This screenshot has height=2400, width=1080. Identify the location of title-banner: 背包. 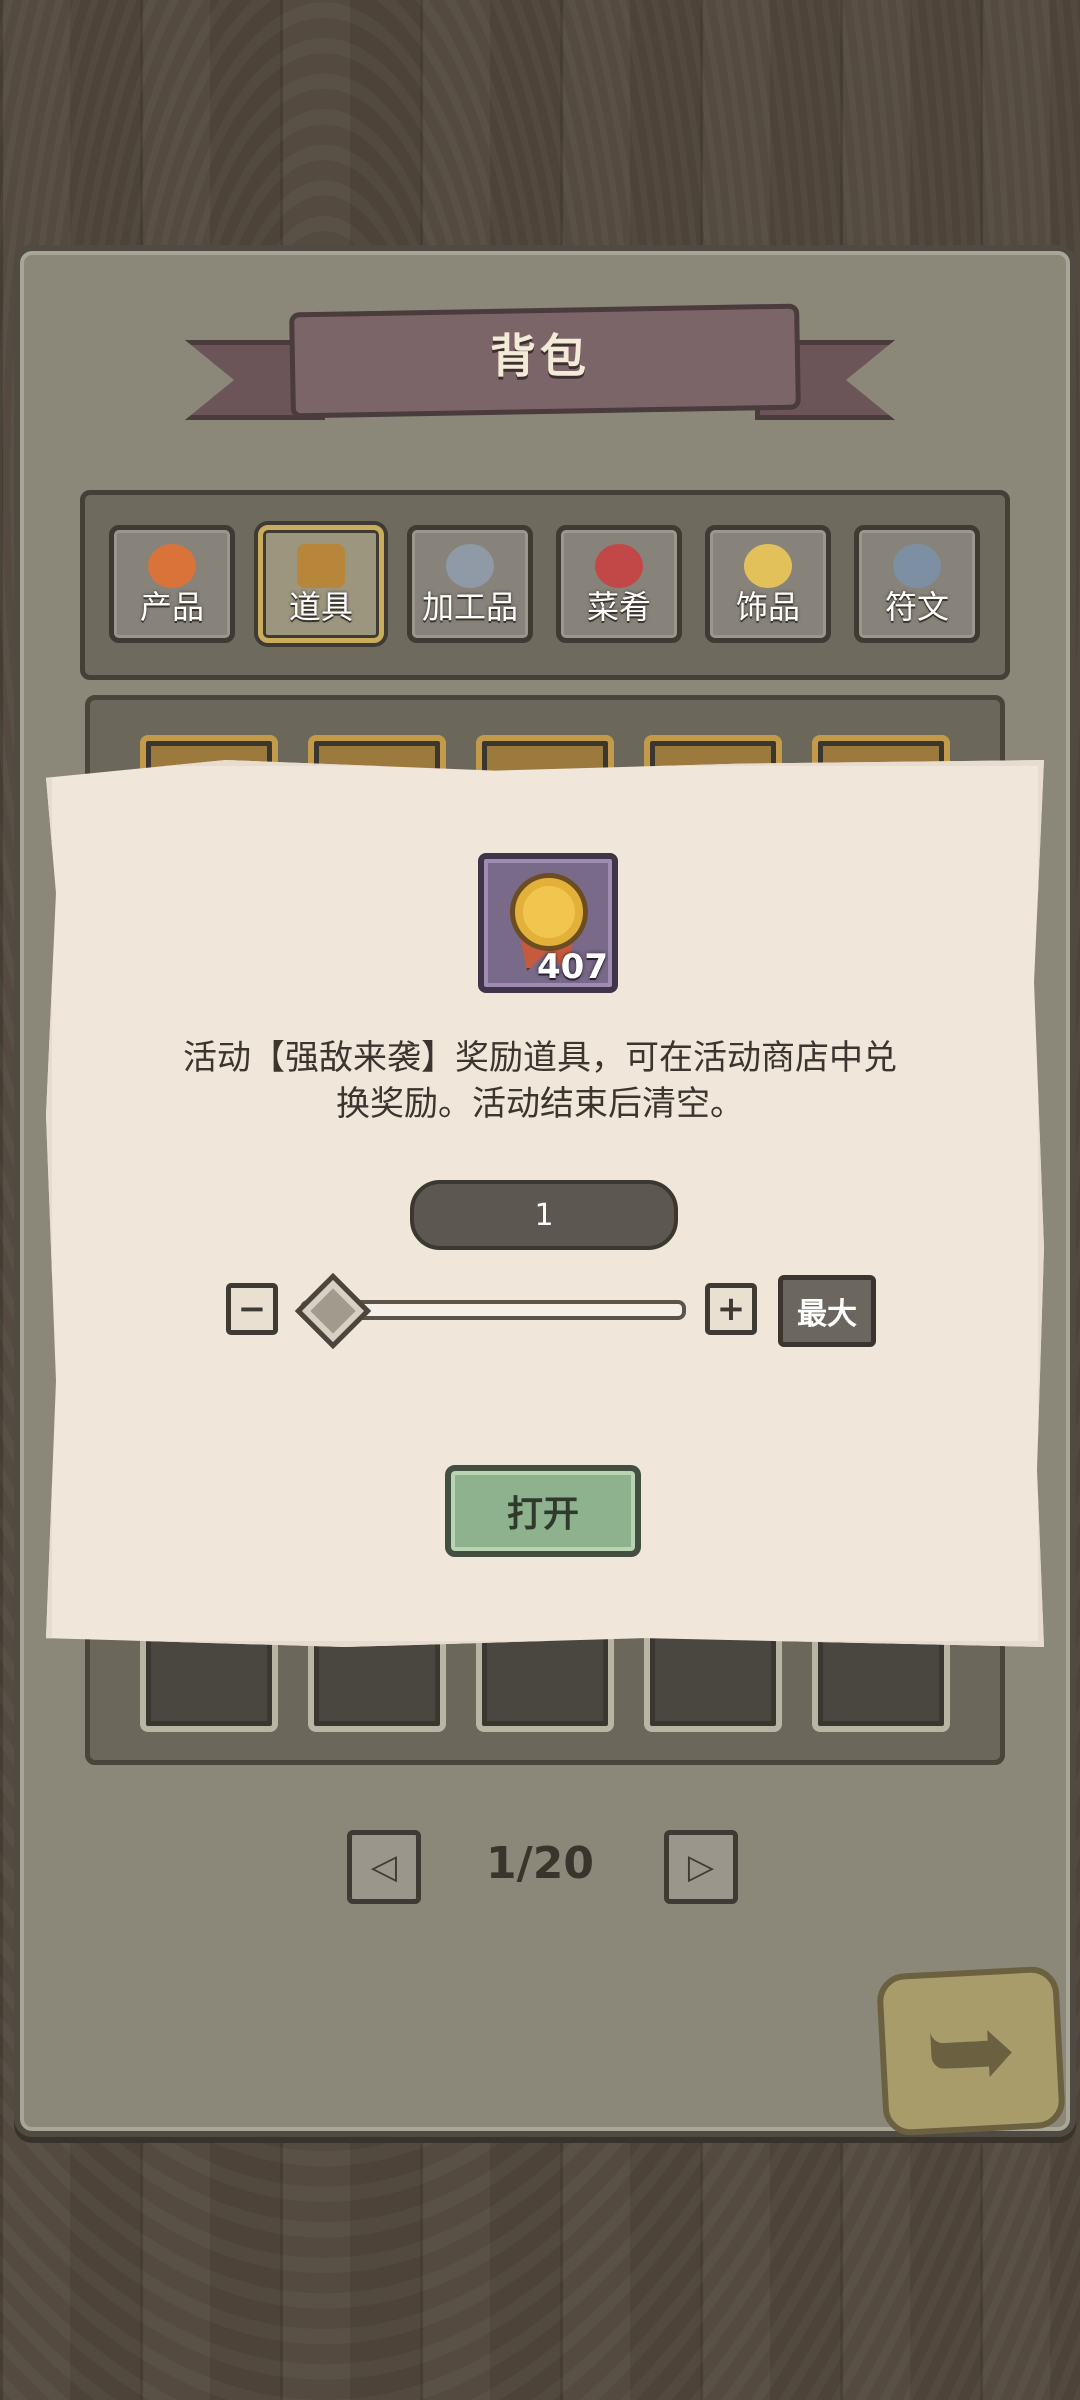
(540, 365).